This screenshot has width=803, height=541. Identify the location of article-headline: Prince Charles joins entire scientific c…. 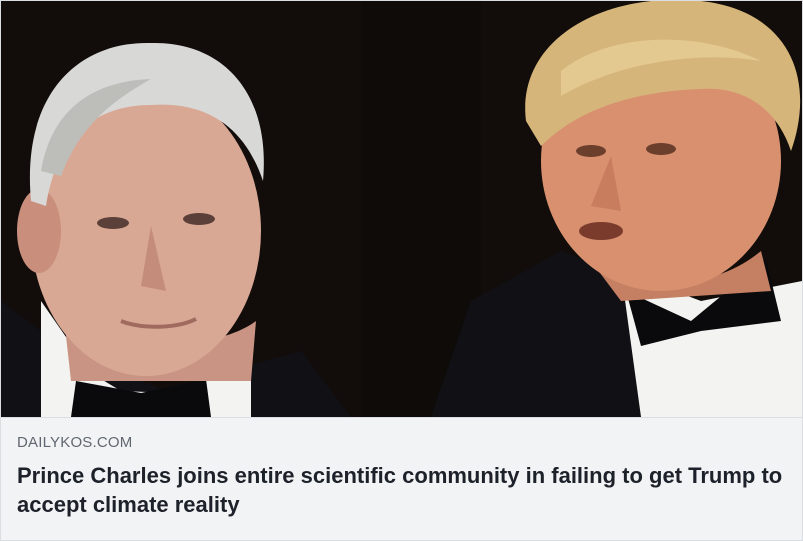
(401, 490).